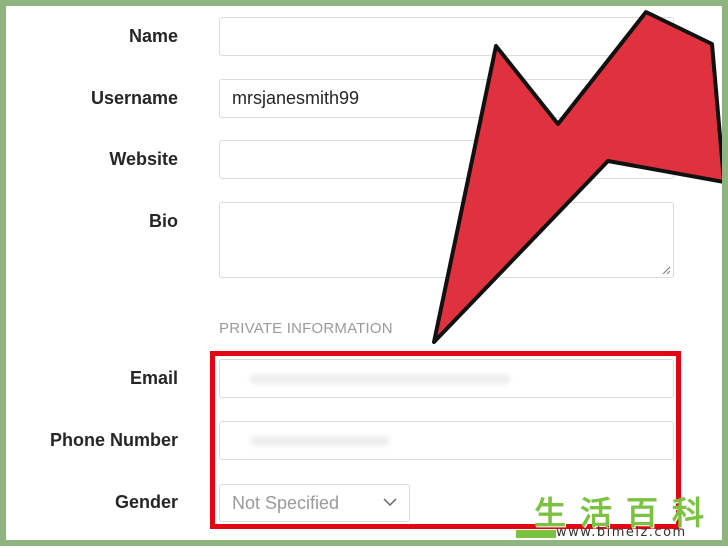 This screenshot has width=728, height=546. Describe the element at coordinates (306, 328) in the screenshot. I see `private-information-heading: PRIVATE INFORMATION` at that location.